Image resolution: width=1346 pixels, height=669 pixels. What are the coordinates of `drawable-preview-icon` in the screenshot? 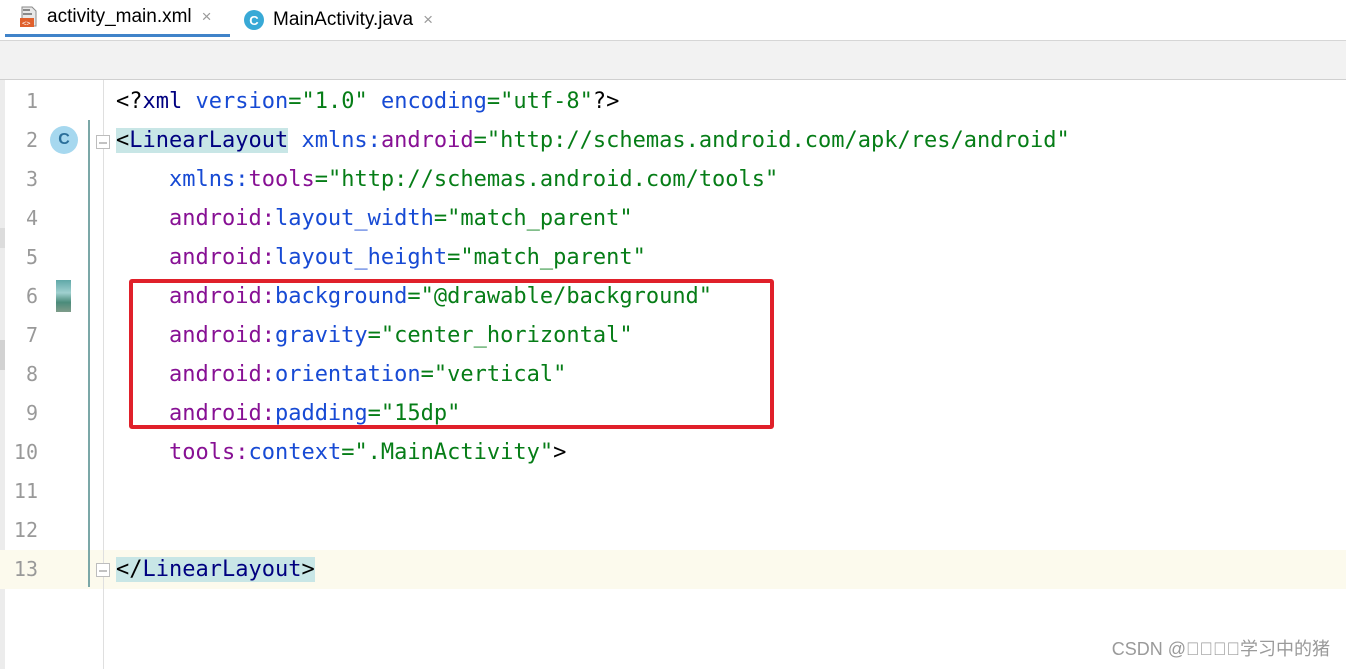 It's located at (63, 296).